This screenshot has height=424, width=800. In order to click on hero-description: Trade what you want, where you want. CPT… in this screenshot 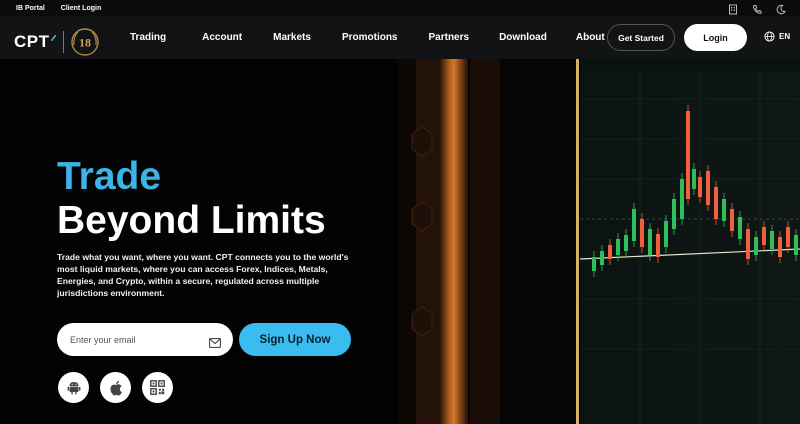, I will do `click(203, 275)`.